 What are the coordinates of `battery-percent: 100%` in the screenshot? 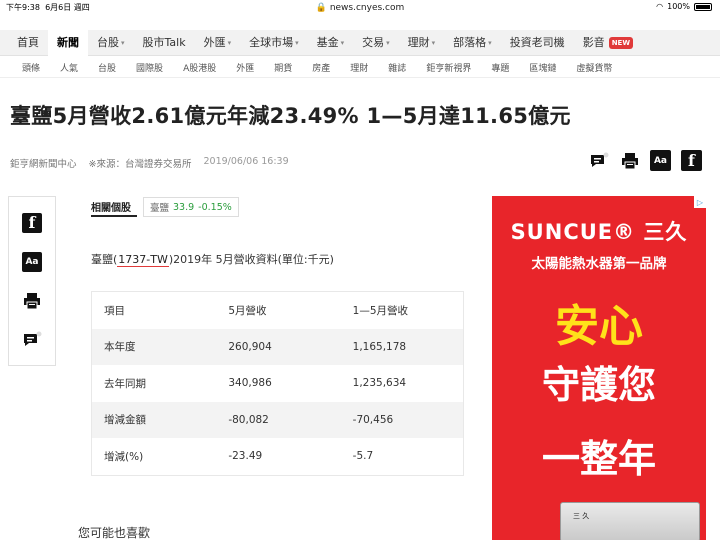 It's located at (678, 6).